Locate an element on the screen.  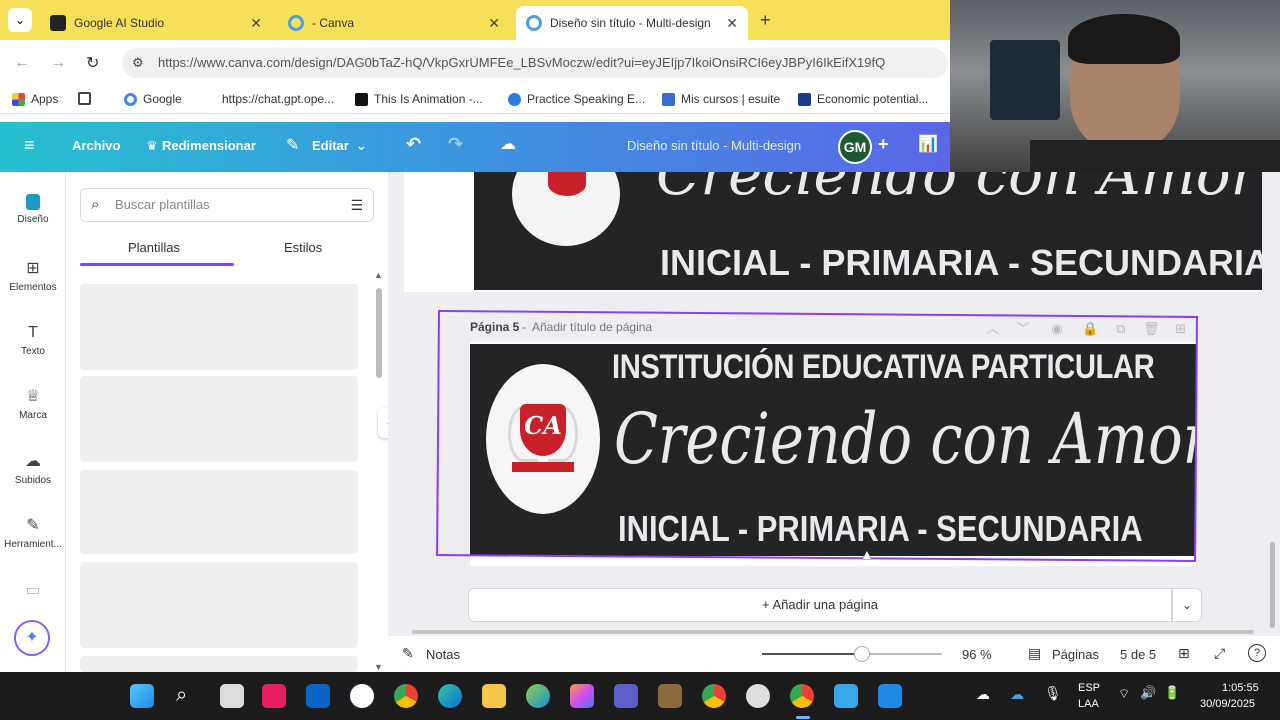
wifi-icon: ⌔ is located at coordinates (1124, 694).